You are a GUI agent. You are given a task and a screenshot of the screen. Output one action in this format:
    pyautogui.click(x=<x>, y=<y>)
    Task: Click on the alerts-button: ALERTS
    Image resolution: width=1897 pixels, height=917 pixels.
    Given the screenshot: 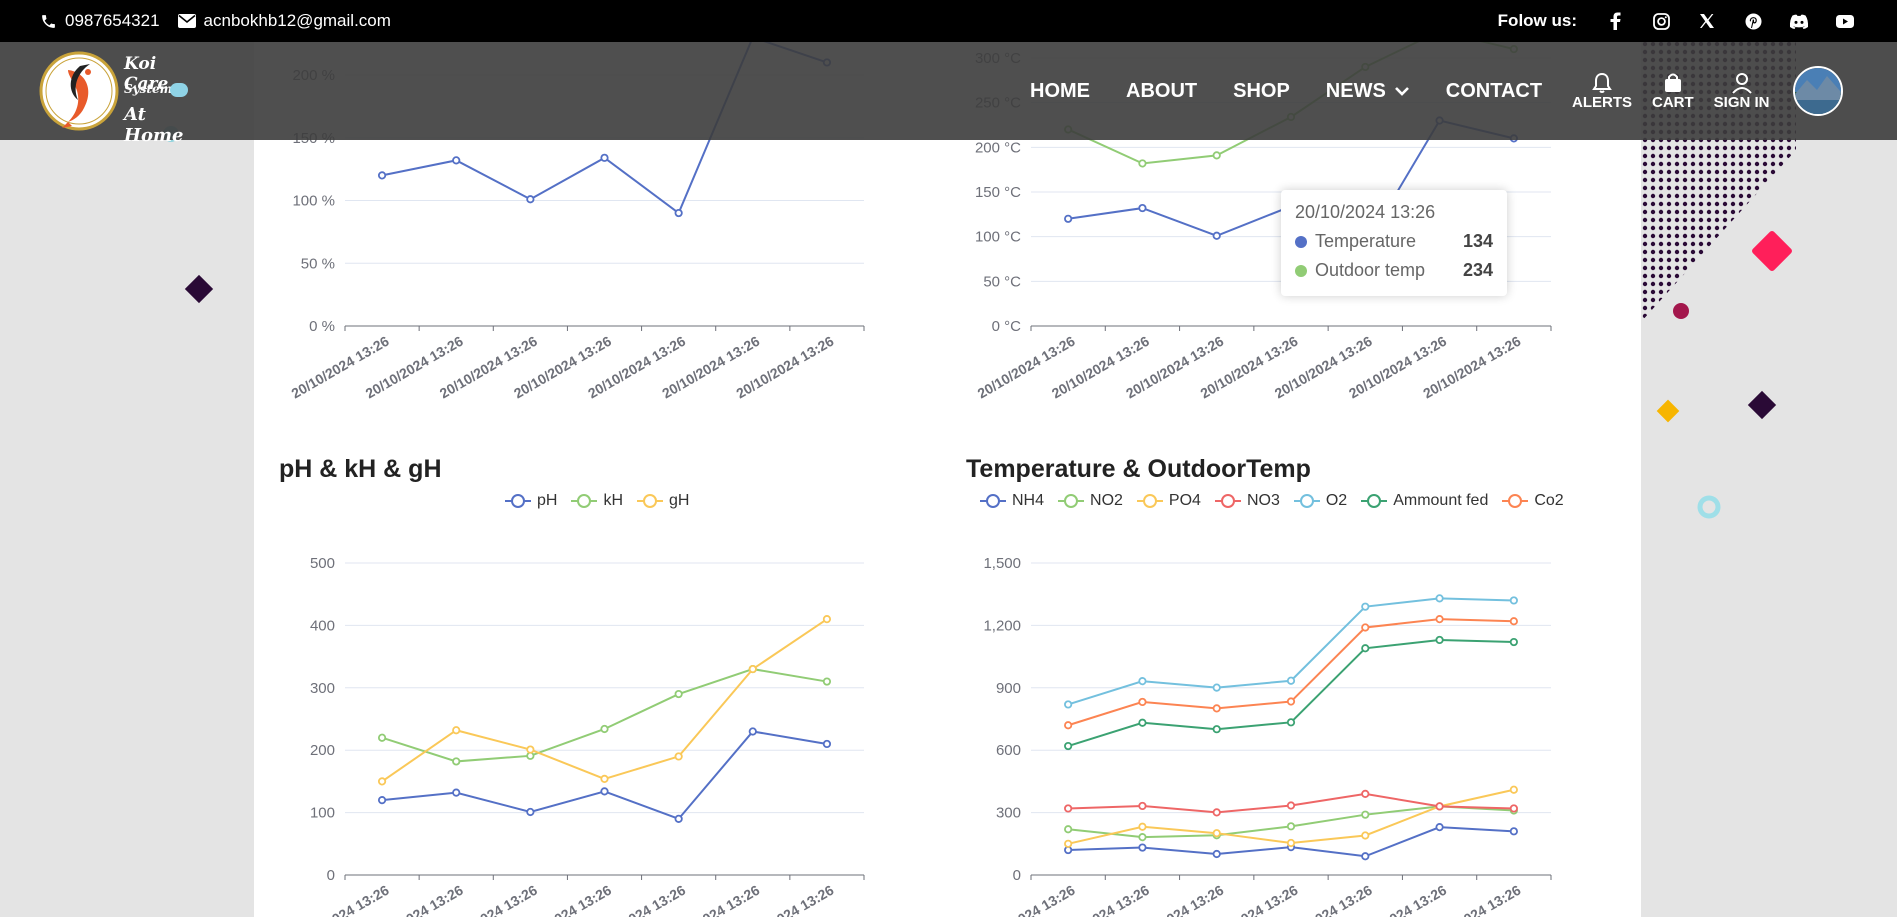 What is the action you would take?
    pyautogui.click(x=1602, y=91)
    